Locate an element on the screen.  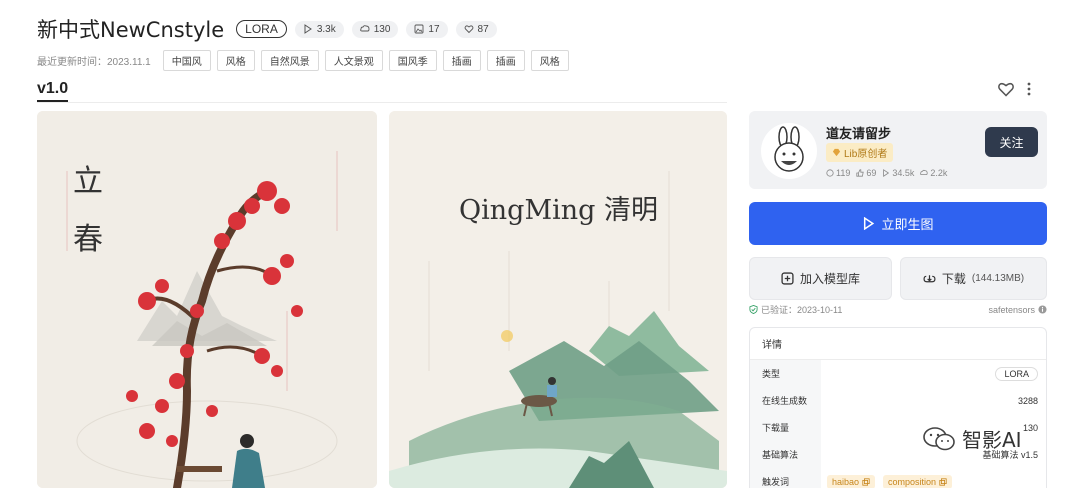
file-format-label: safetensors is located at coordinates (1011, 309).